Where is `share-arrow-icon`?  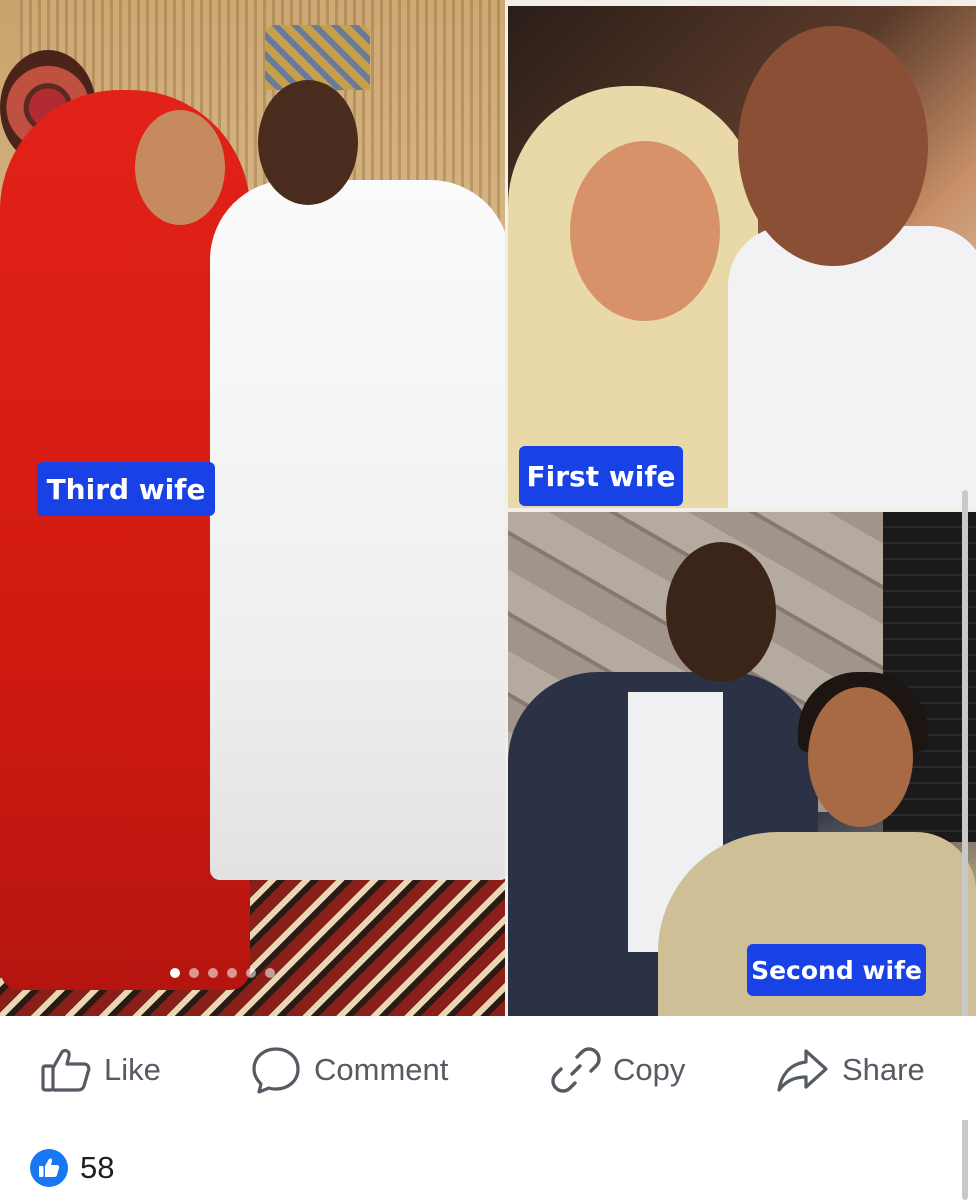
share-arrow-icon is located at coordinates (803, 1070).